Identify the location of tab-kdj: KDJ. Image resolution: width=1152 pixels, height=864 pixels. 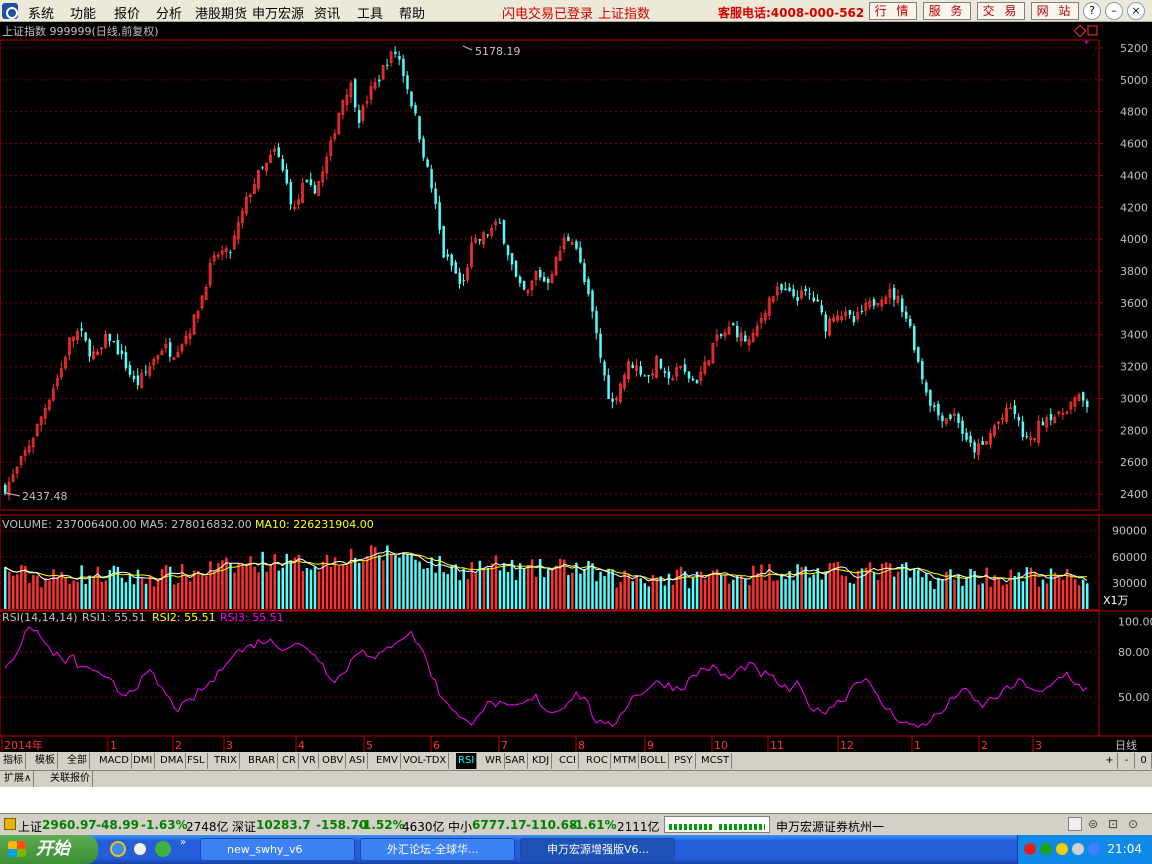
(541, 761).